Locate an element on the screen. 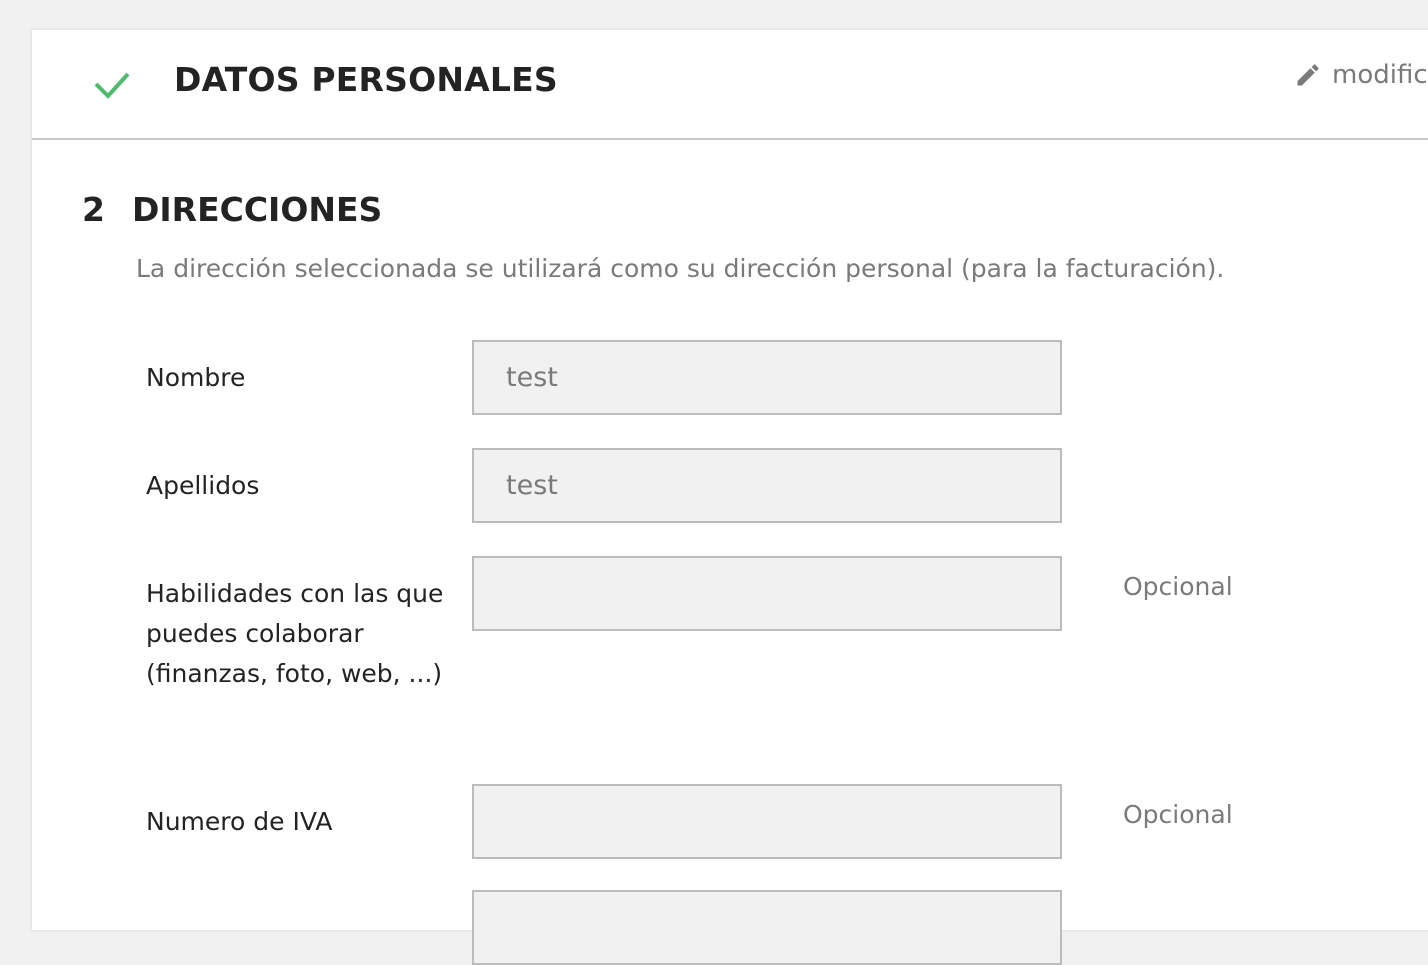  edit-label: modific is located at coordinates (1380, 75).